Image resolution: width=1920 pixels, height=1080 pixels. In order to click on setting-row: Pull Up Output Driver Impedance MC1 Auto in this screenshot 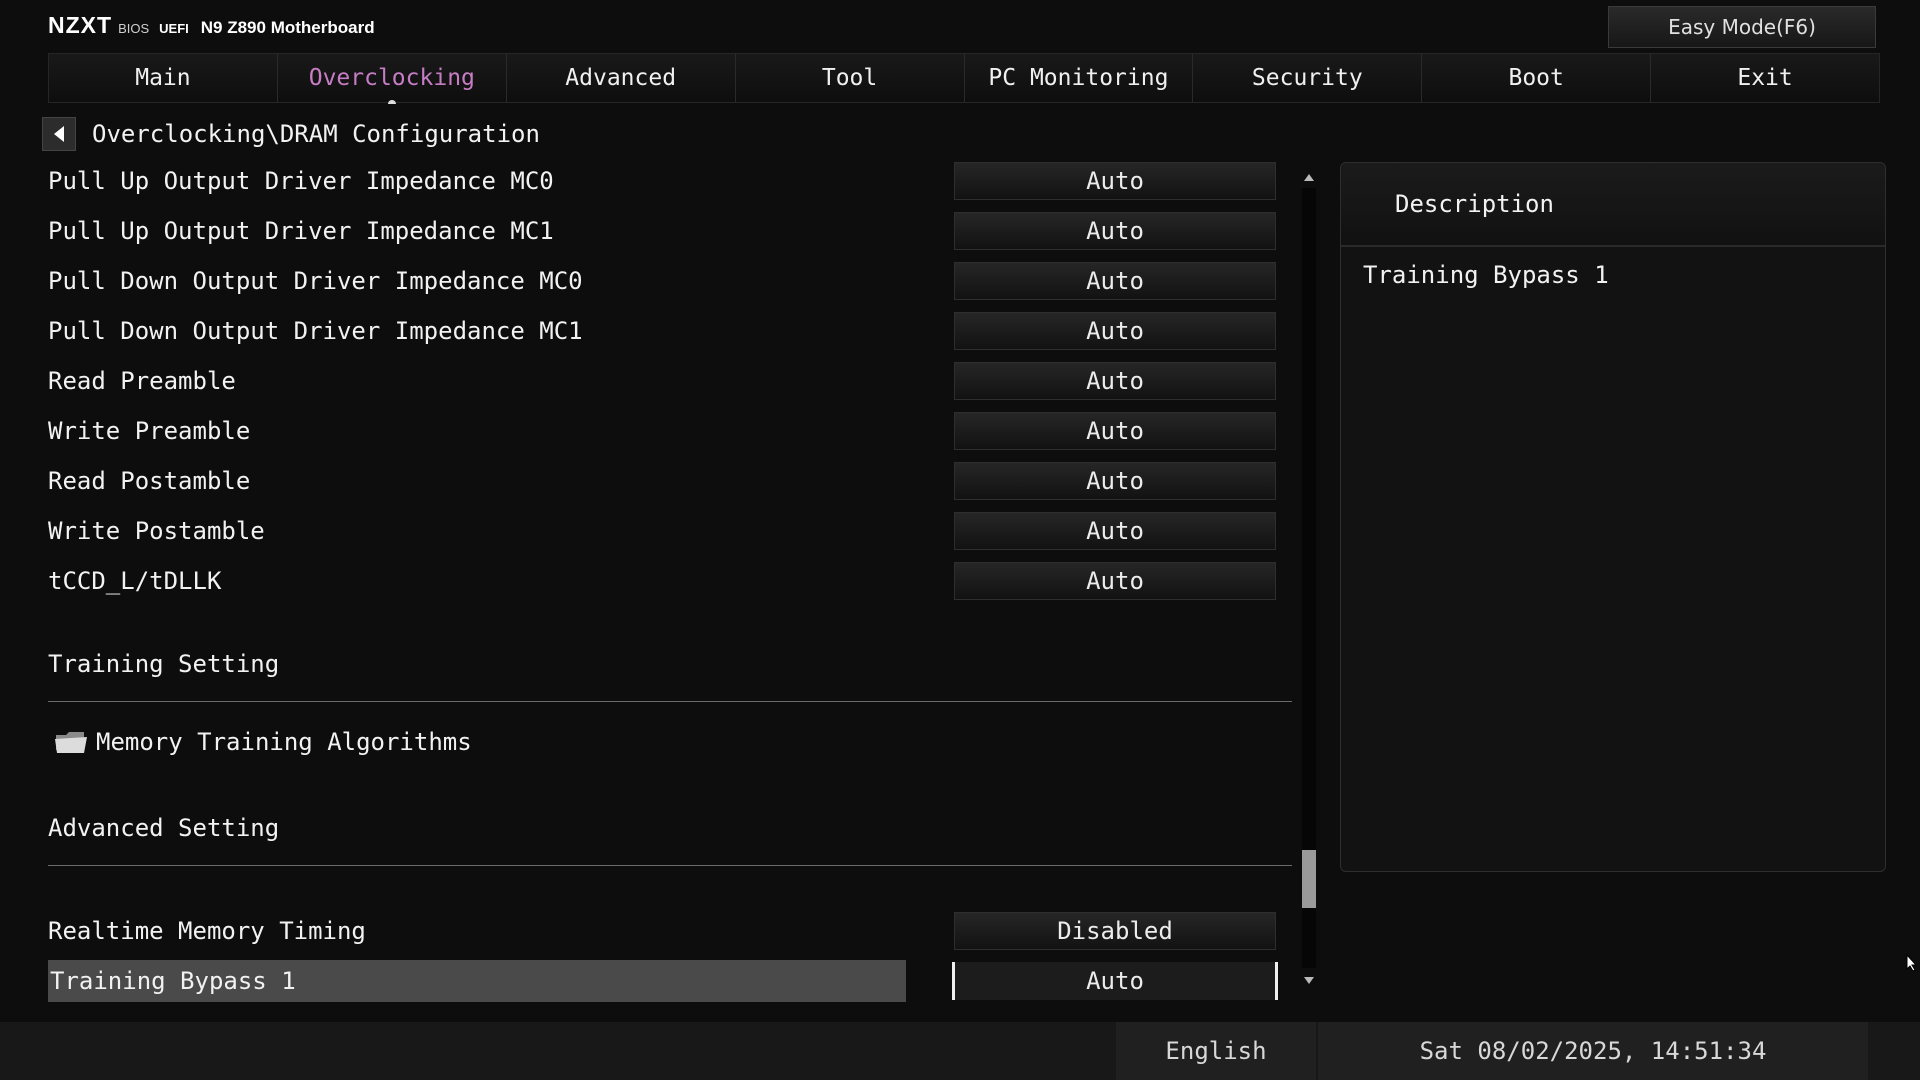, I will do `click(669, 231)`.